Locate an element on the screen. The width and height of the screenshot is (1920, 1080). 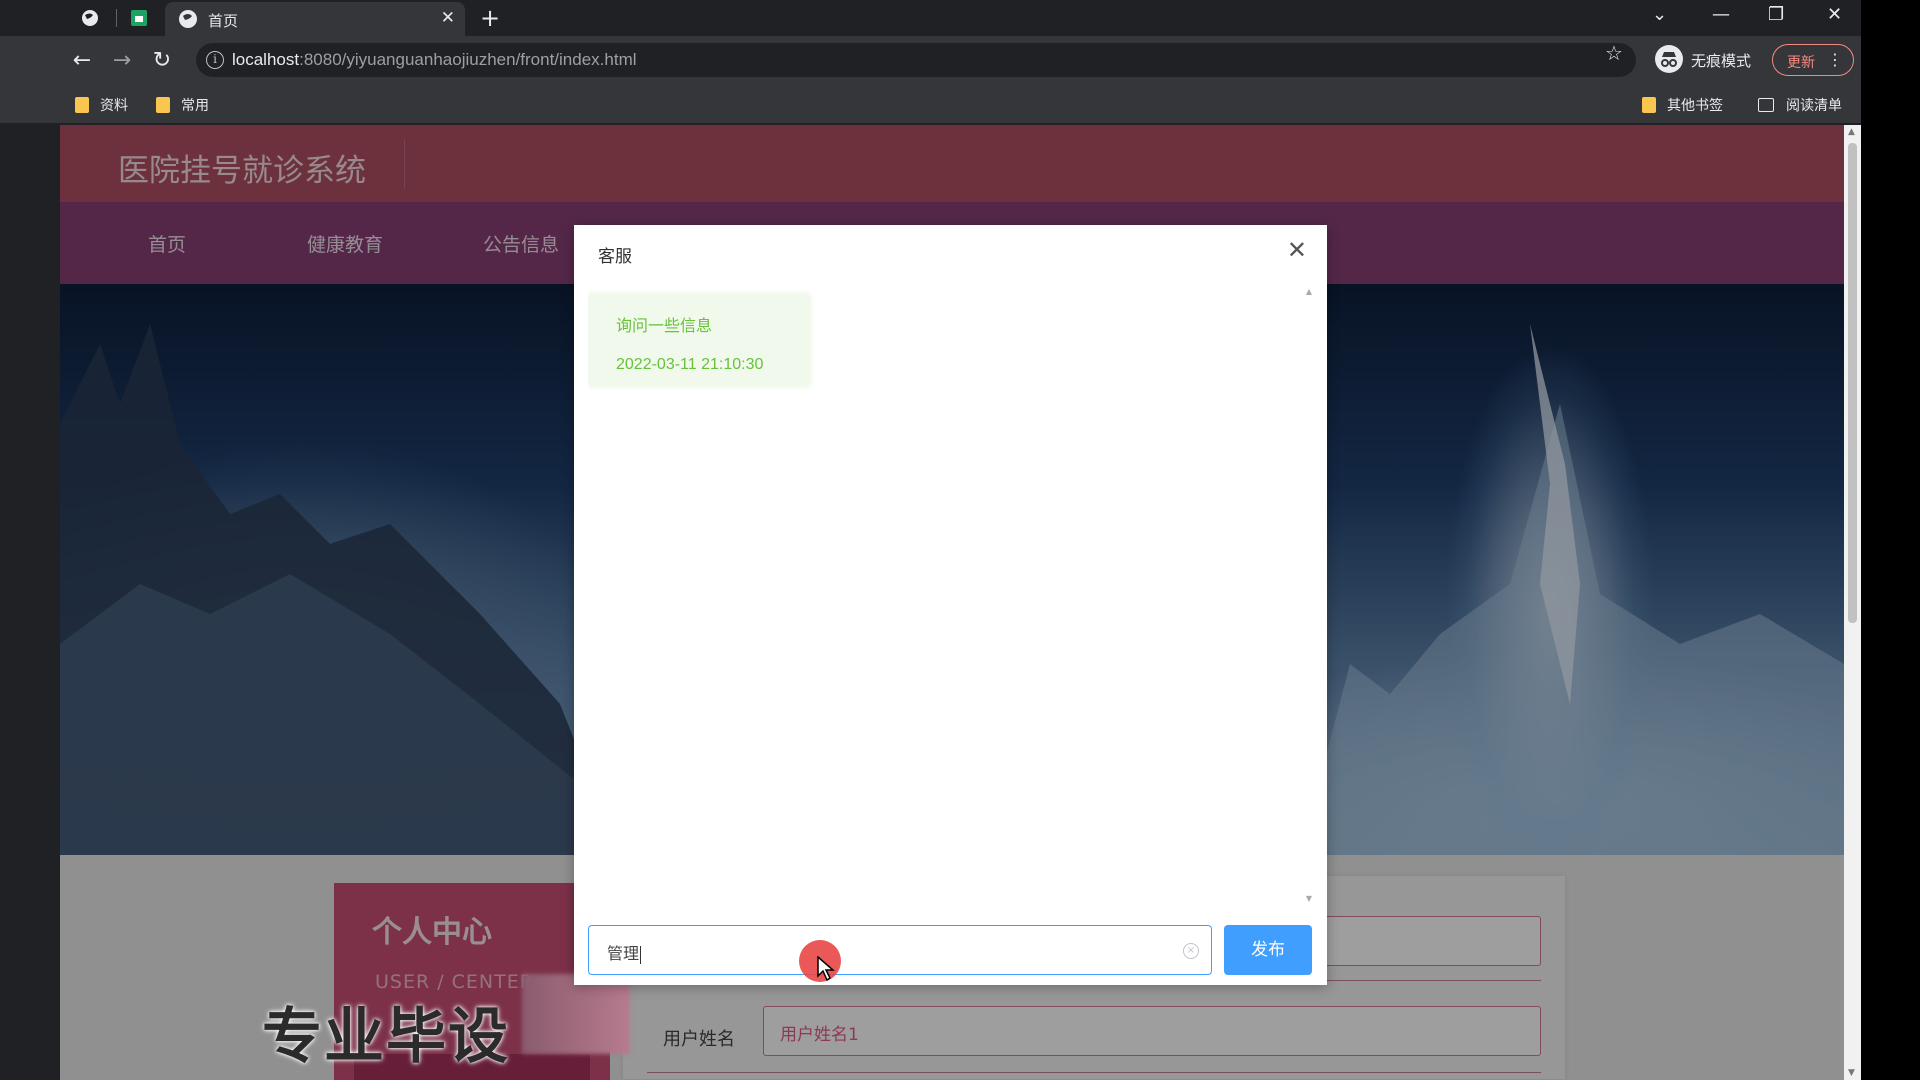
page-scrollbar: ▲ ▼ is located at coordinates (1852, 602).